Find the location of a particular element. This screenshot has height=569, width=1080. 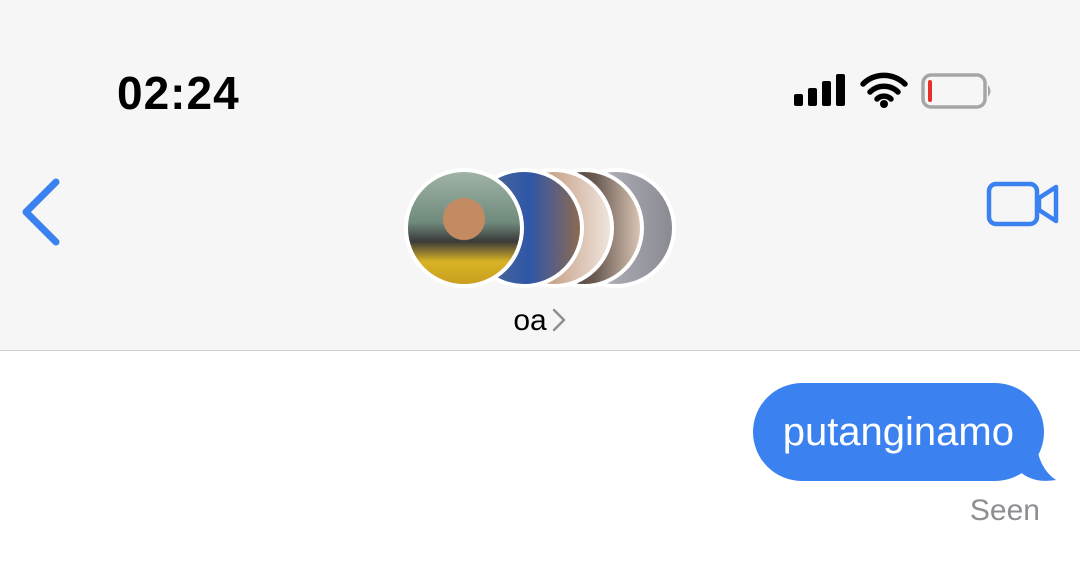

status-time: 02:24 is located at coordinates (178, 93).